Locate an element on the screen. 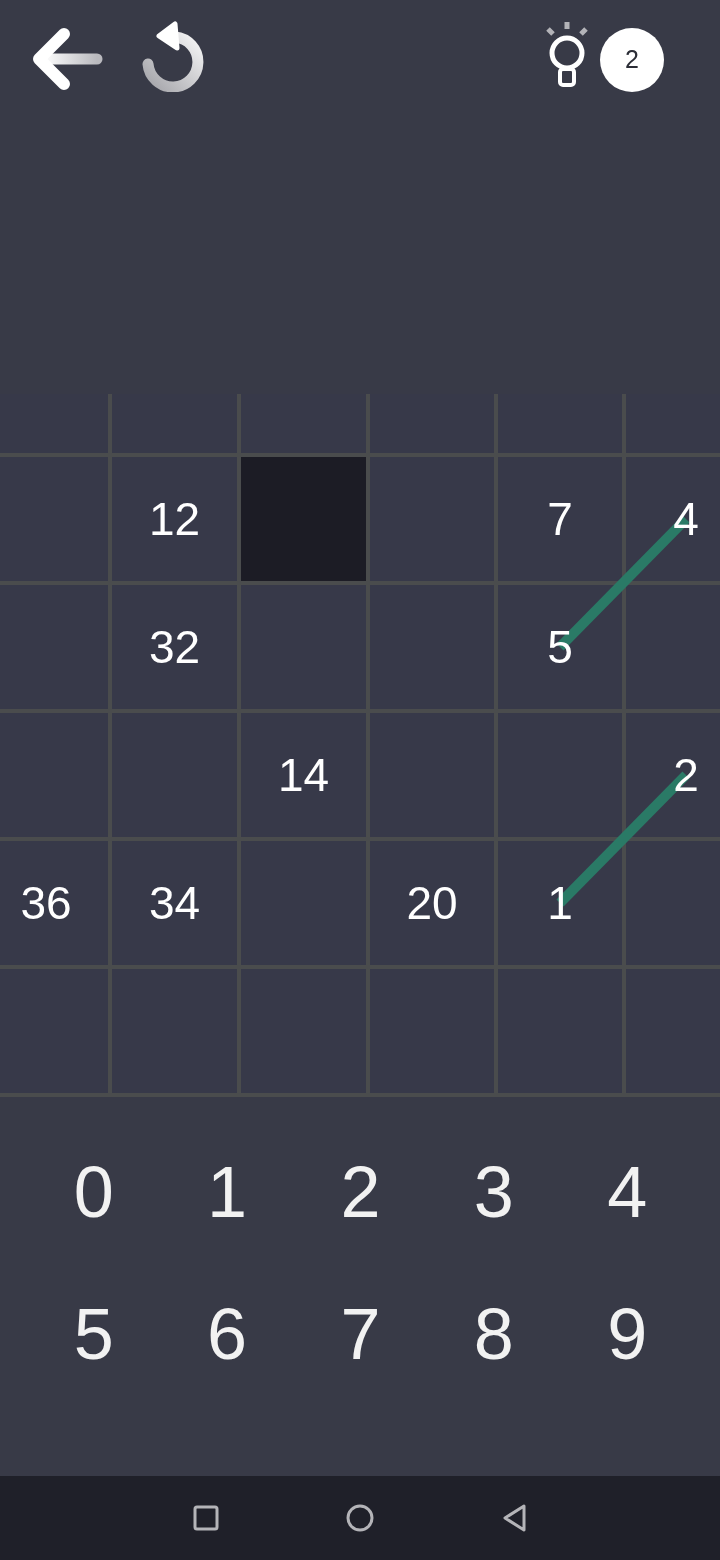 This screenshot has width=720, height=1560. cell-number: 32 is located at coordinates (174, 647).